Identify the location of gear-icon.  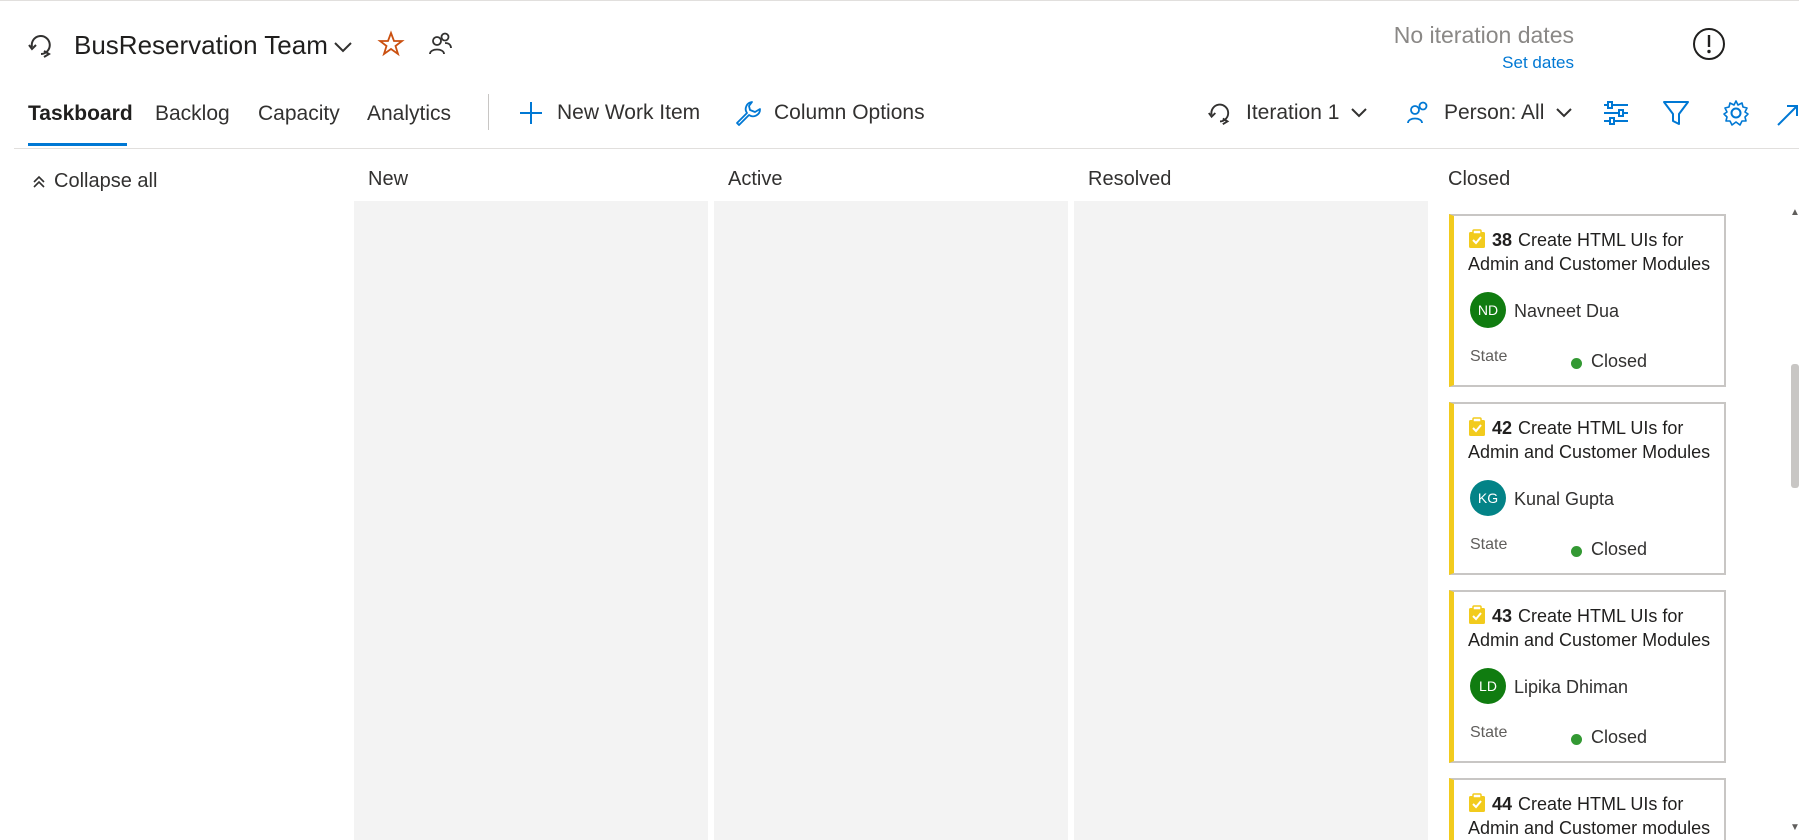
(1736, 113).